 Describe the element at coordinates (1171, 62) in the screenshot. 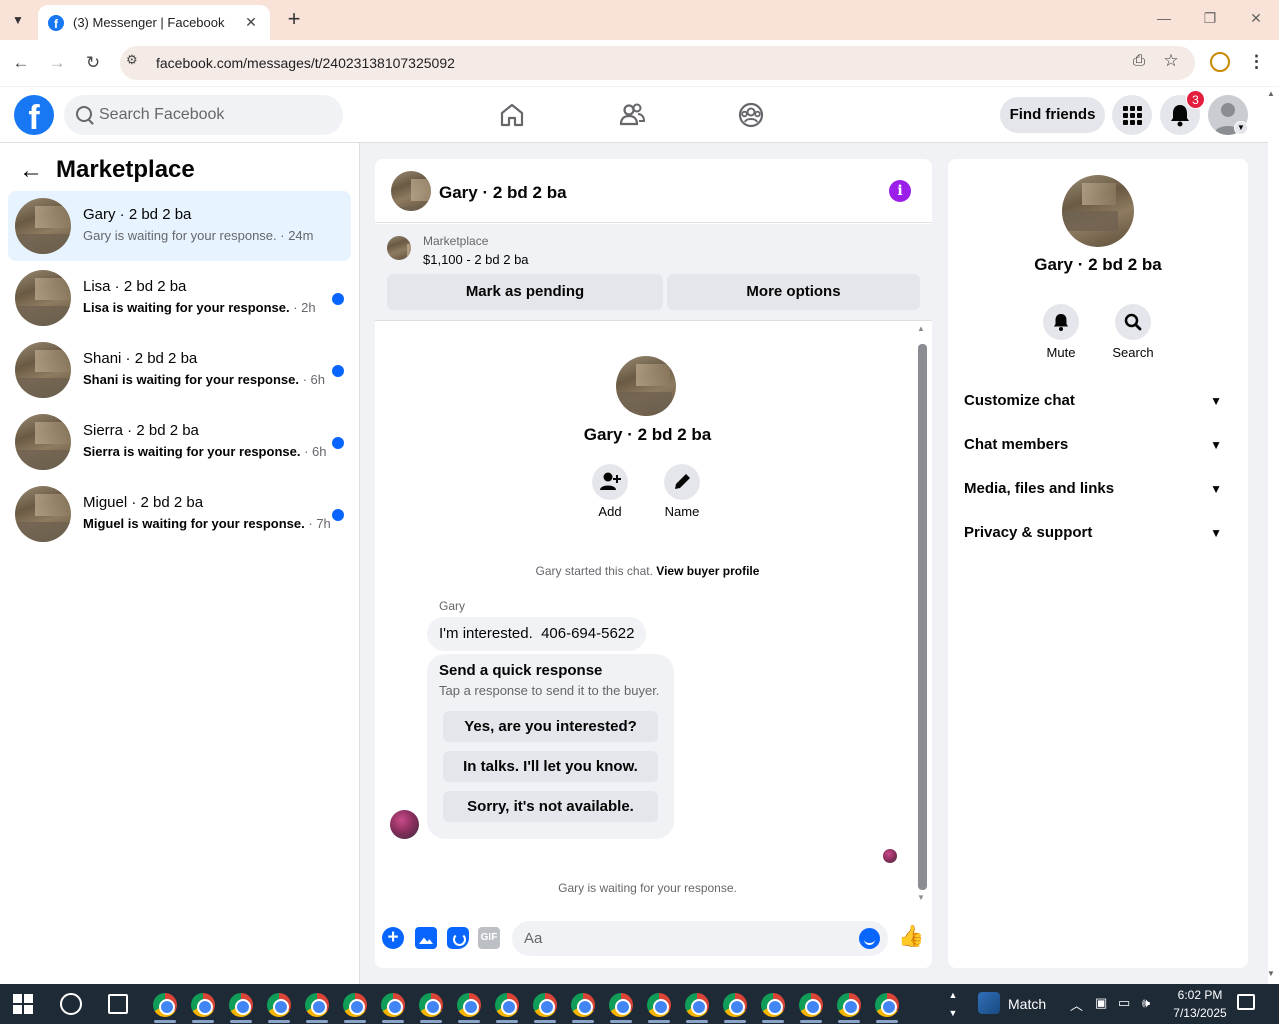

I see `bookmark-star-icon: ☆` at that location.